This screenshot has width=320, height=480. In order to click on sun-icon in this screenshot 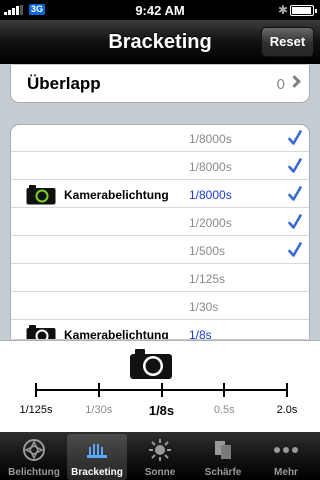, I will do `click(160, 450)`.